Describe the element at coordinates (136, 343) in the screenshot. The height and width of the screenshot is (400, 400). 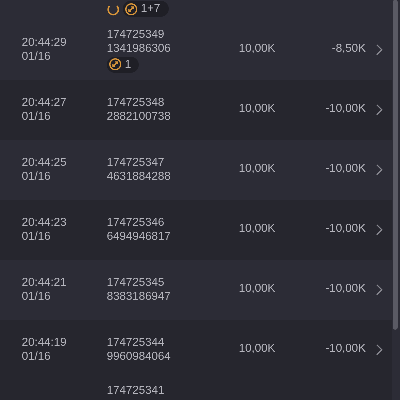
I see `order-id: 174725344` at that location.